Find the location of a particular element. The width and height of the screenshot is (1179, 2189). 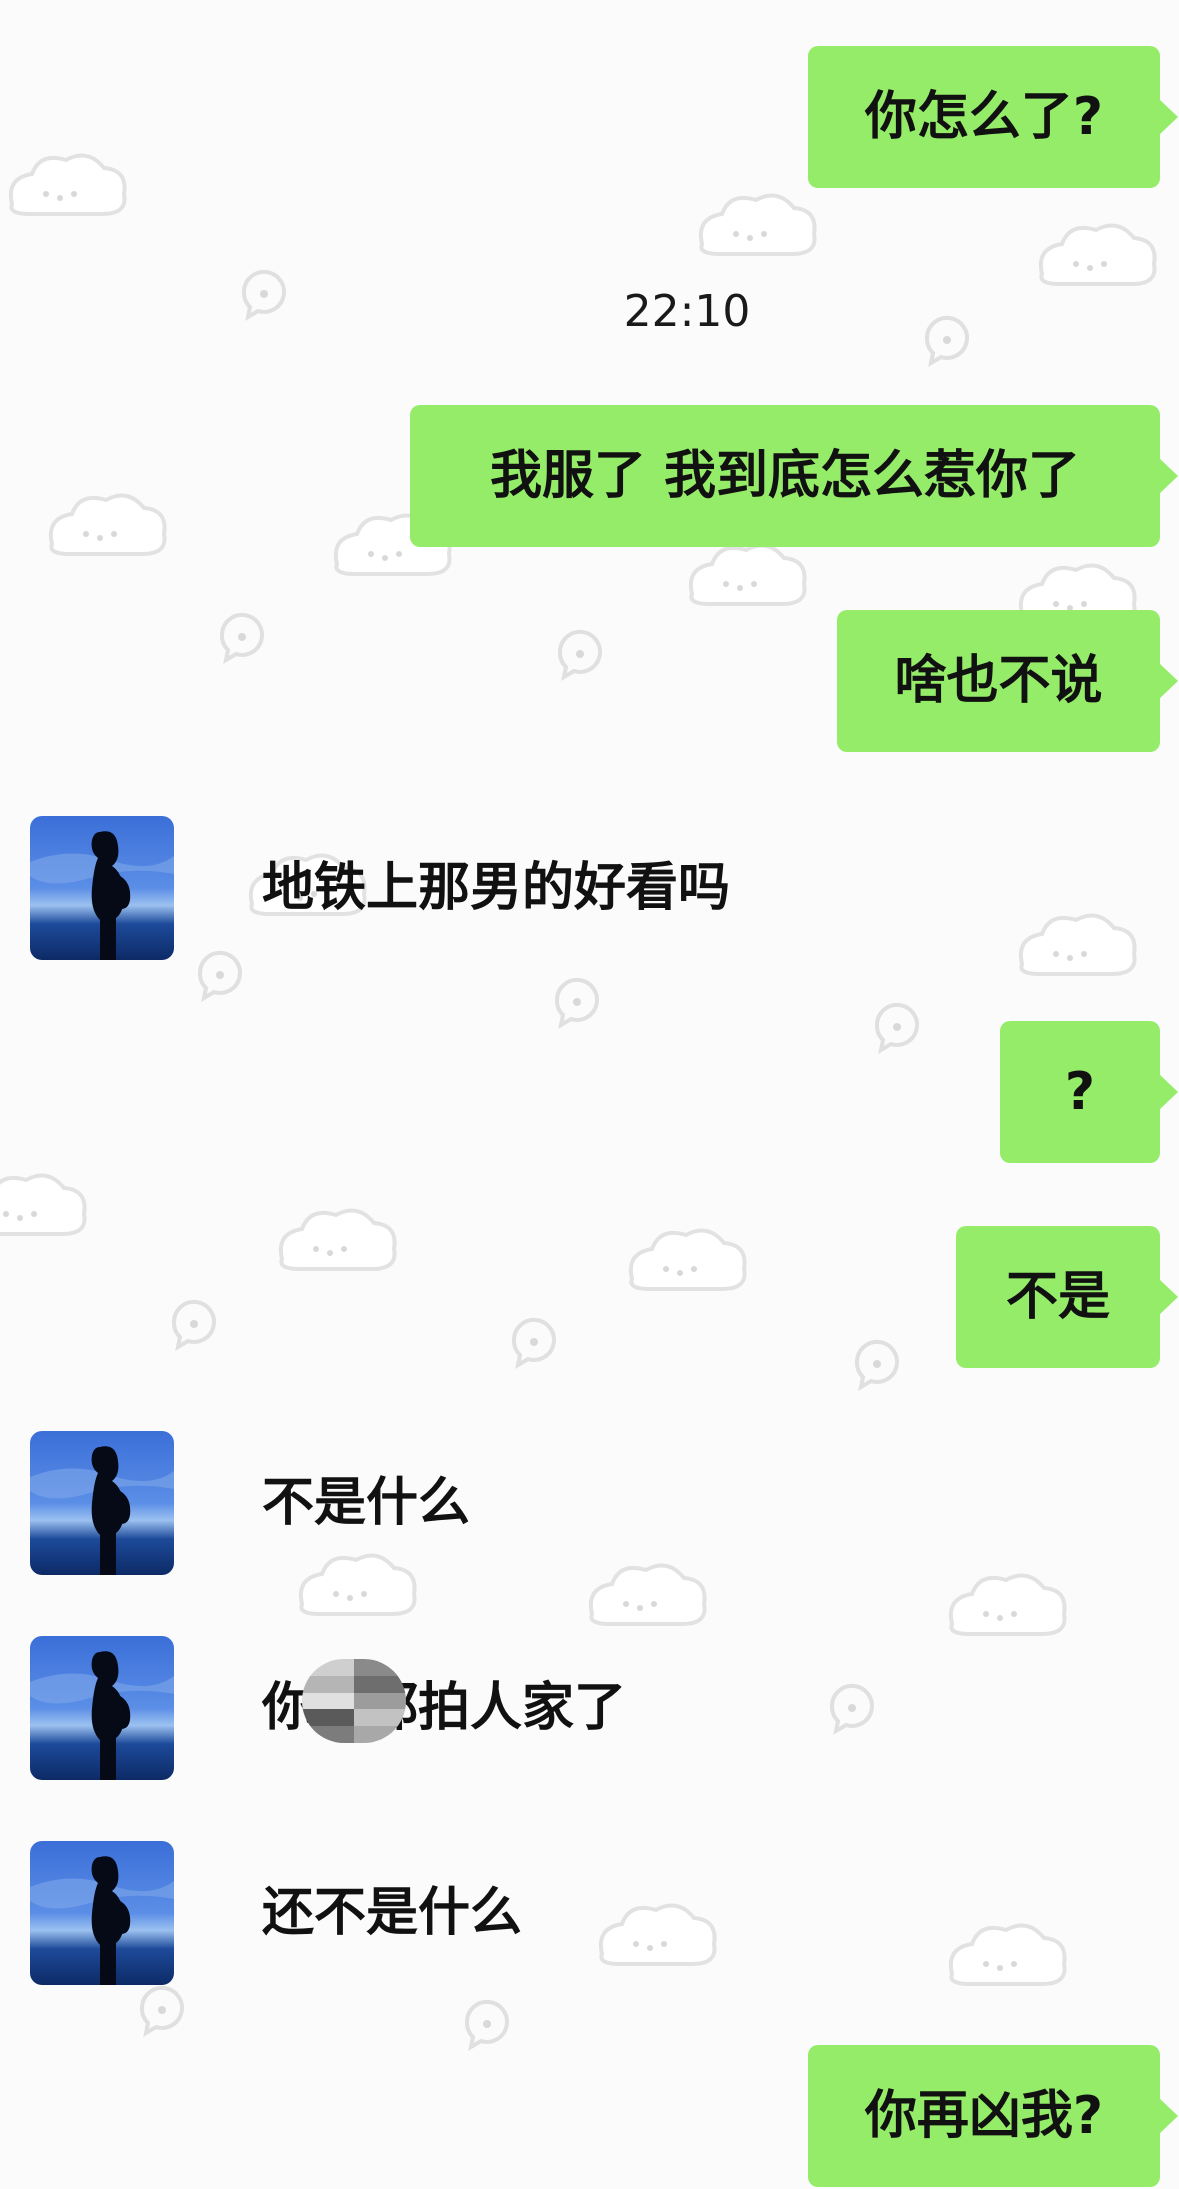

message-text: 你再凶我? is located at coordinates (984, 2116).